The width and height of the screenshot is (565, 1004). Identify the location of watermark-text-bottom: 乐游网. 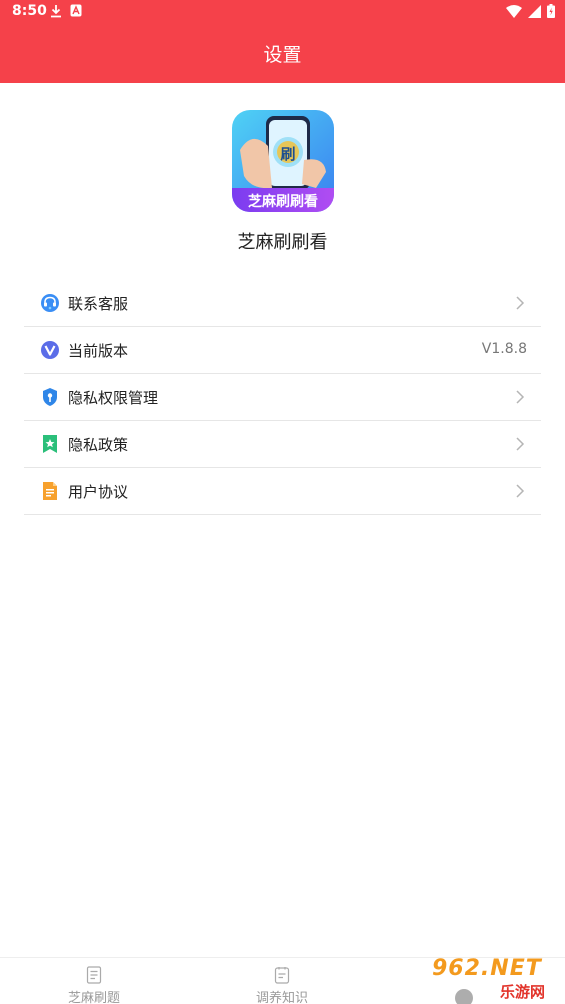
(523, 992).